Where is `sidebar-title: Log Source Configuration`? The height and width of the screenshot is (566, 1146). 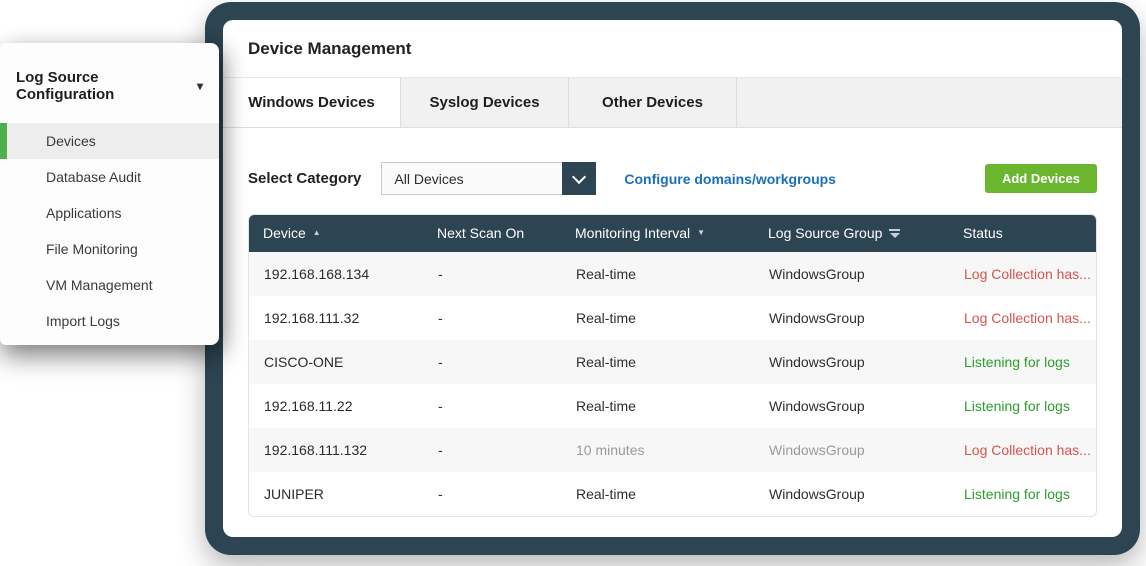 sidebar-title: Log Source Configuration is located at coordinates (65, 86).